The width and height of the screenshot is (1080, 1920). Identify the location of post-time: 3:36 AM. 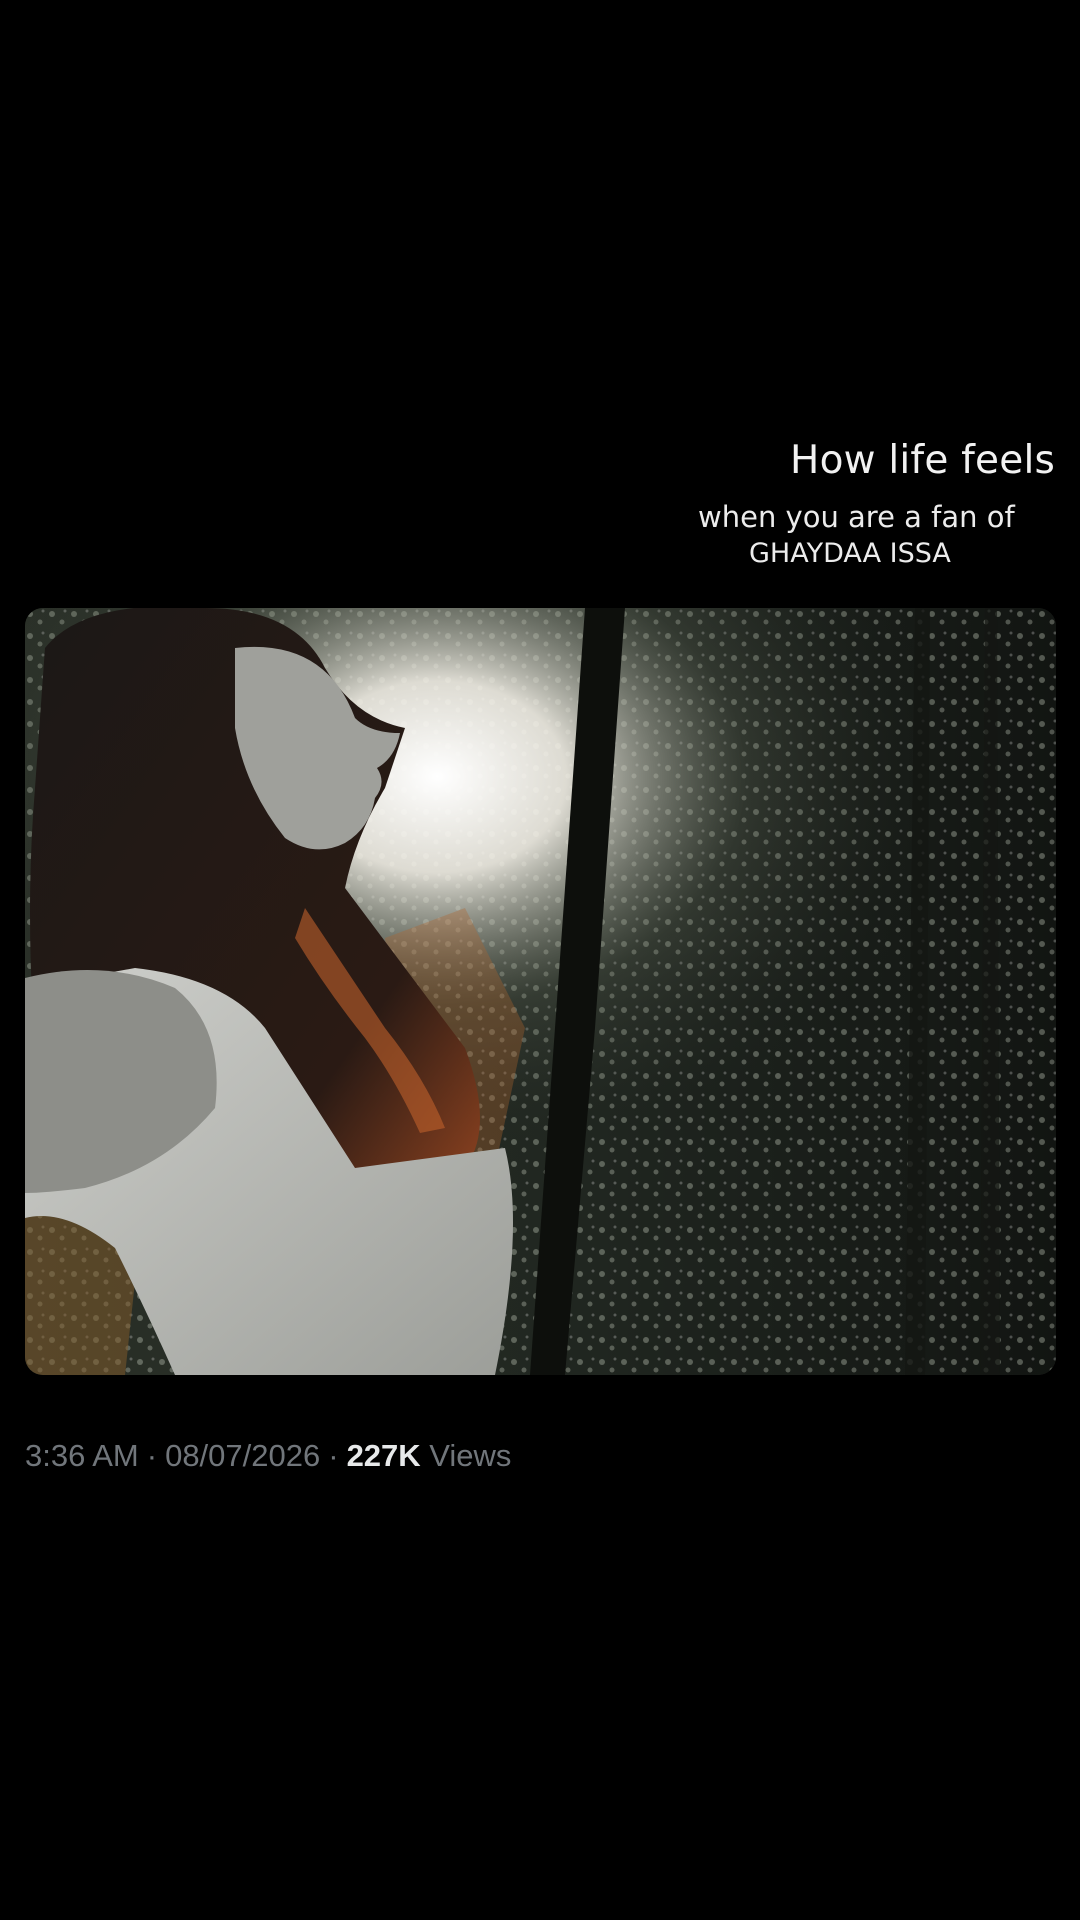
(82, 1455).